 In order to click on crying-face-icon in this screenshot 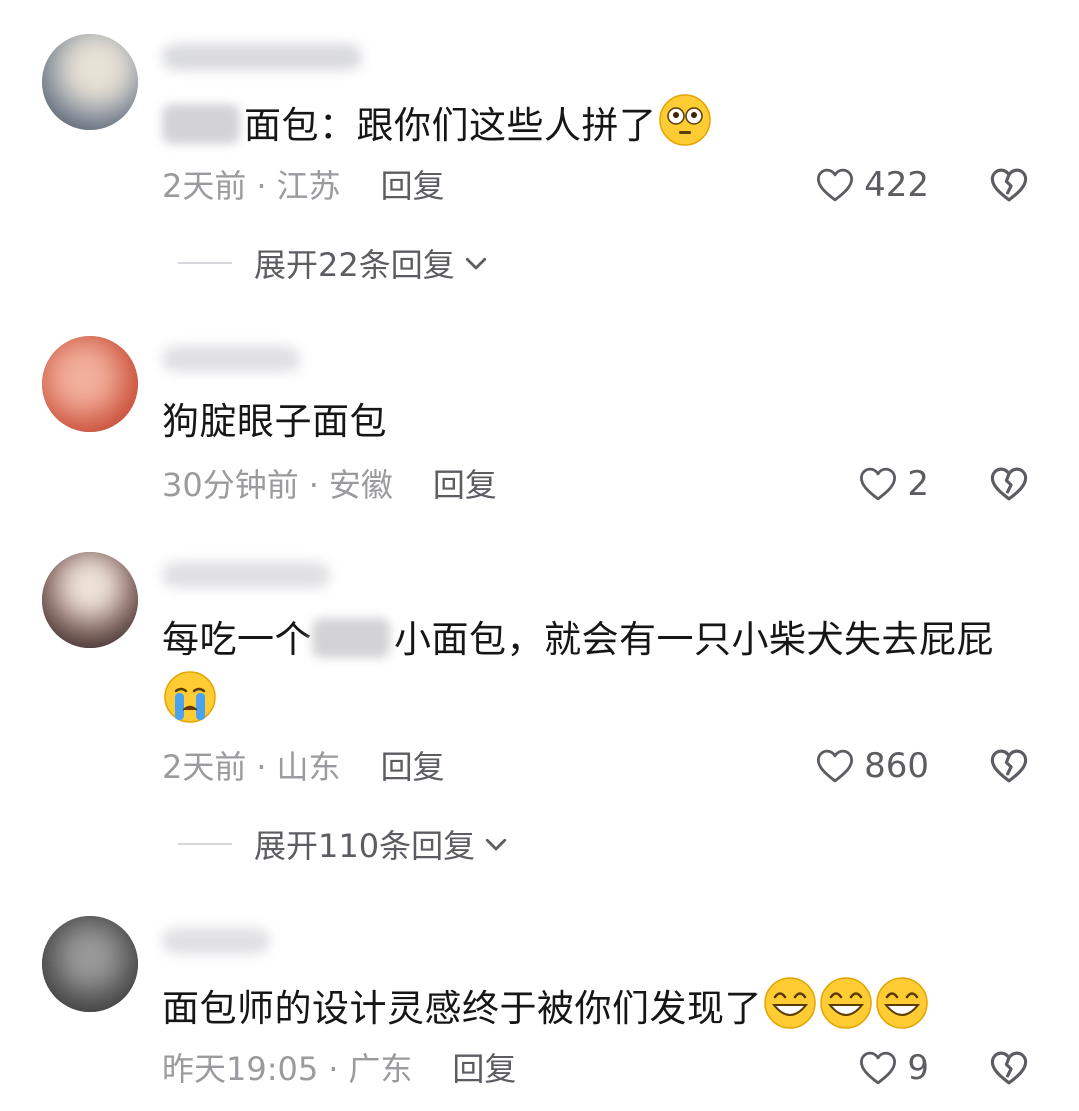, I will do `click(190, 697)`.